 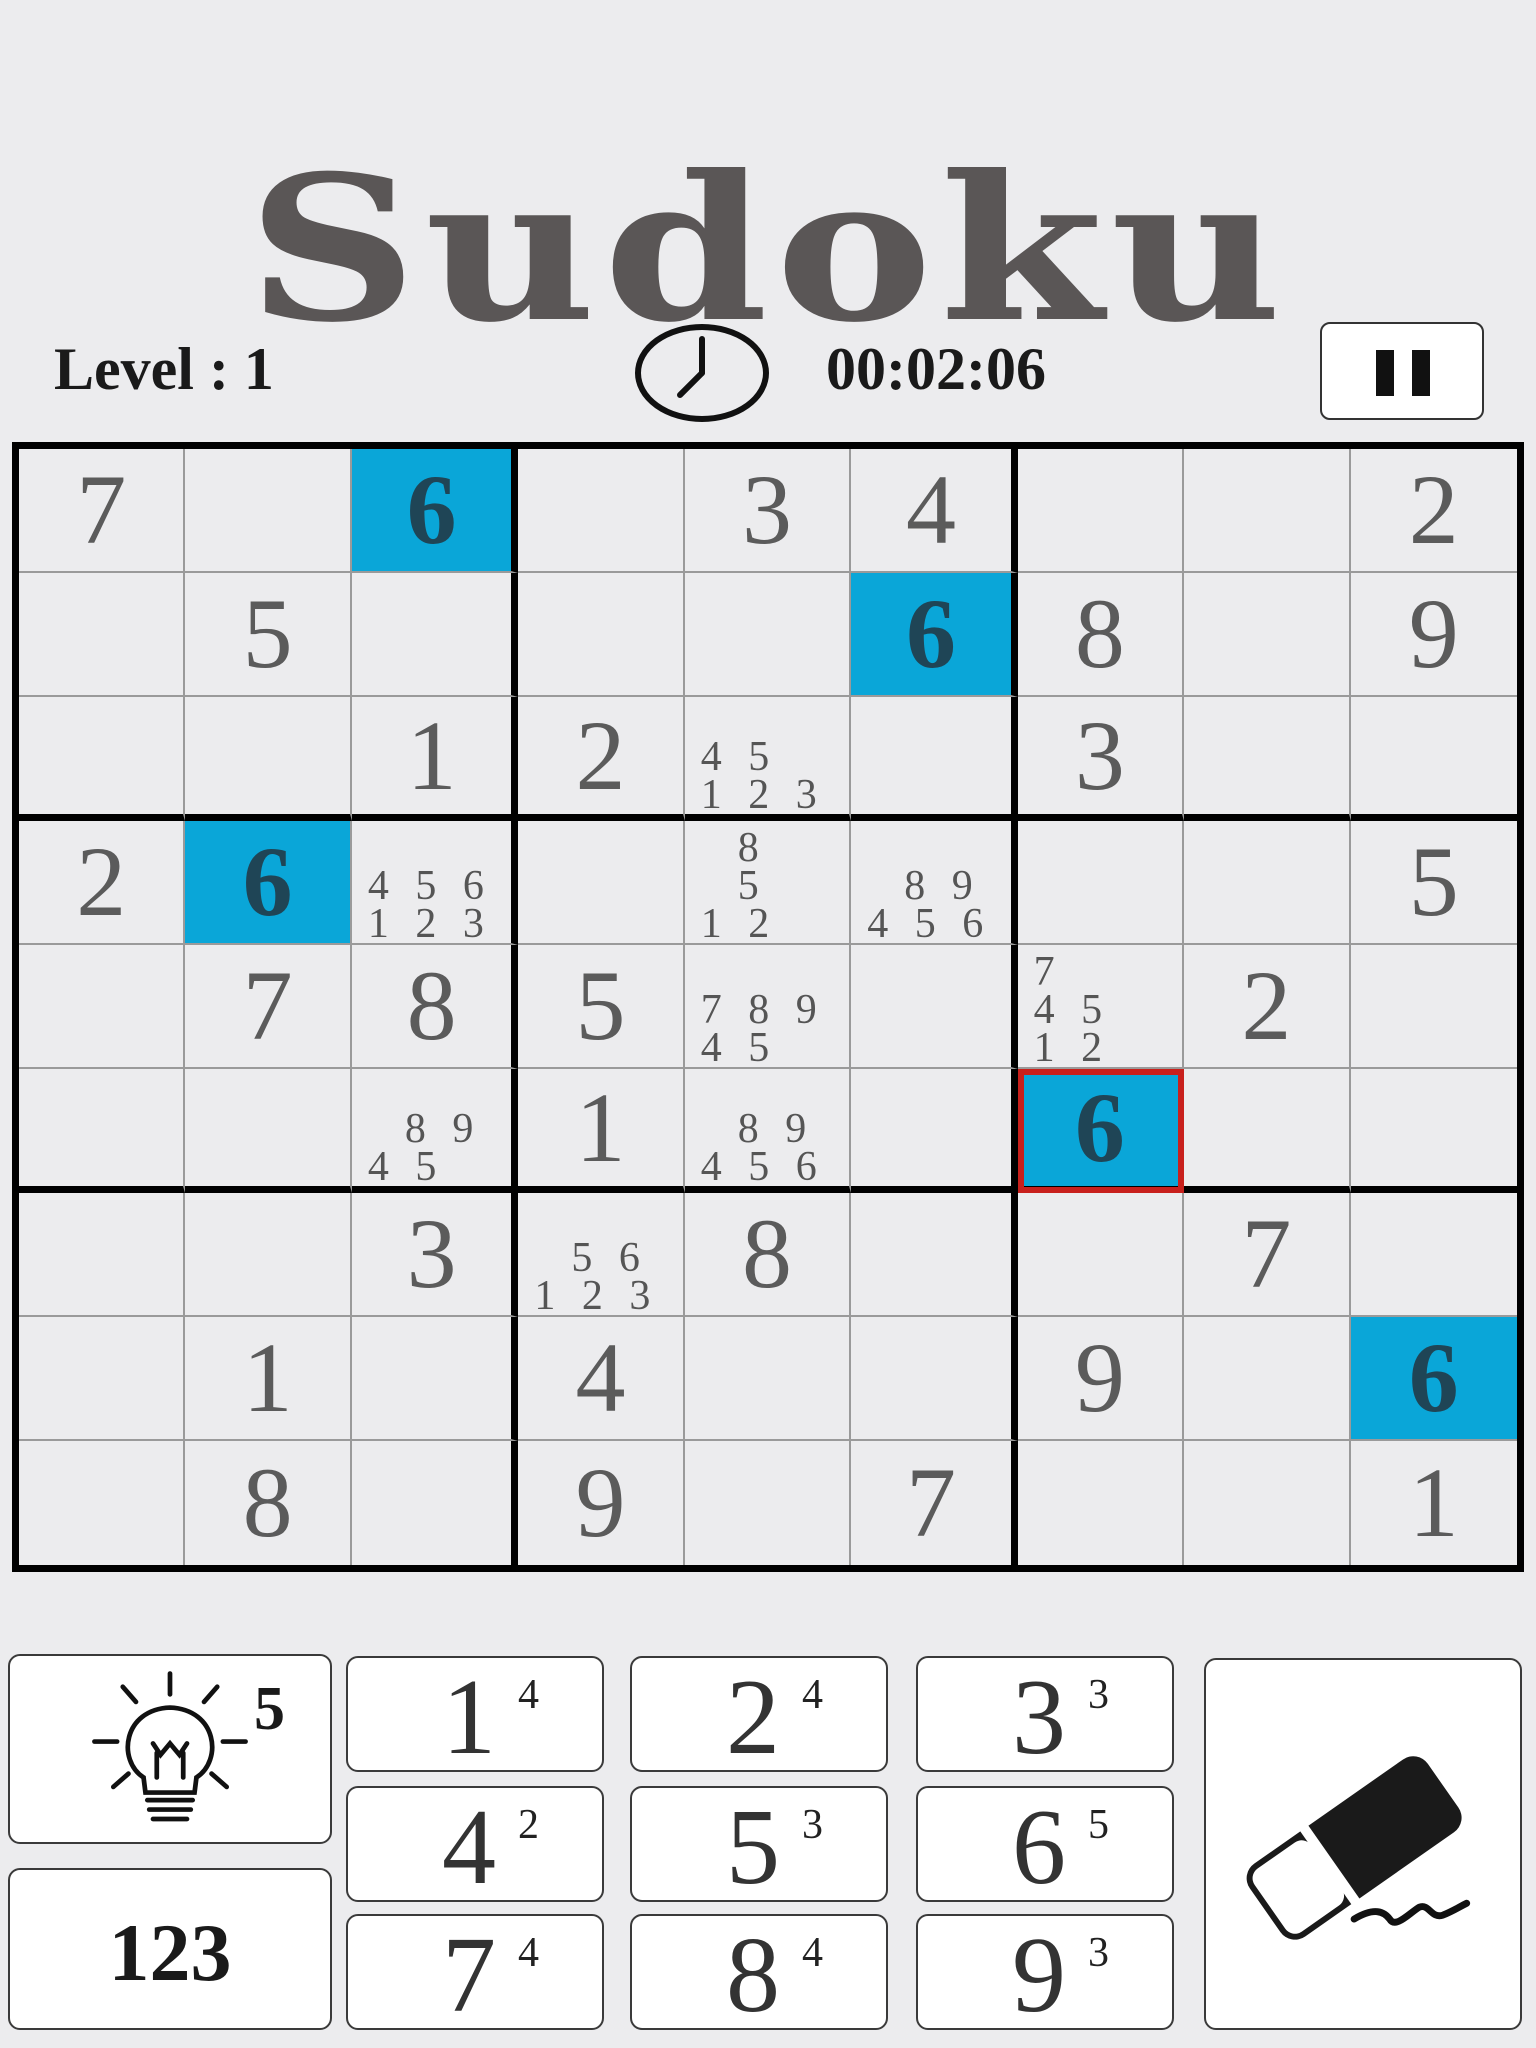 What do you see at coordinates (1045, 1844) in the screenshot?
I see `digit-button-6: 65` at bounding box center [1045, 1844].